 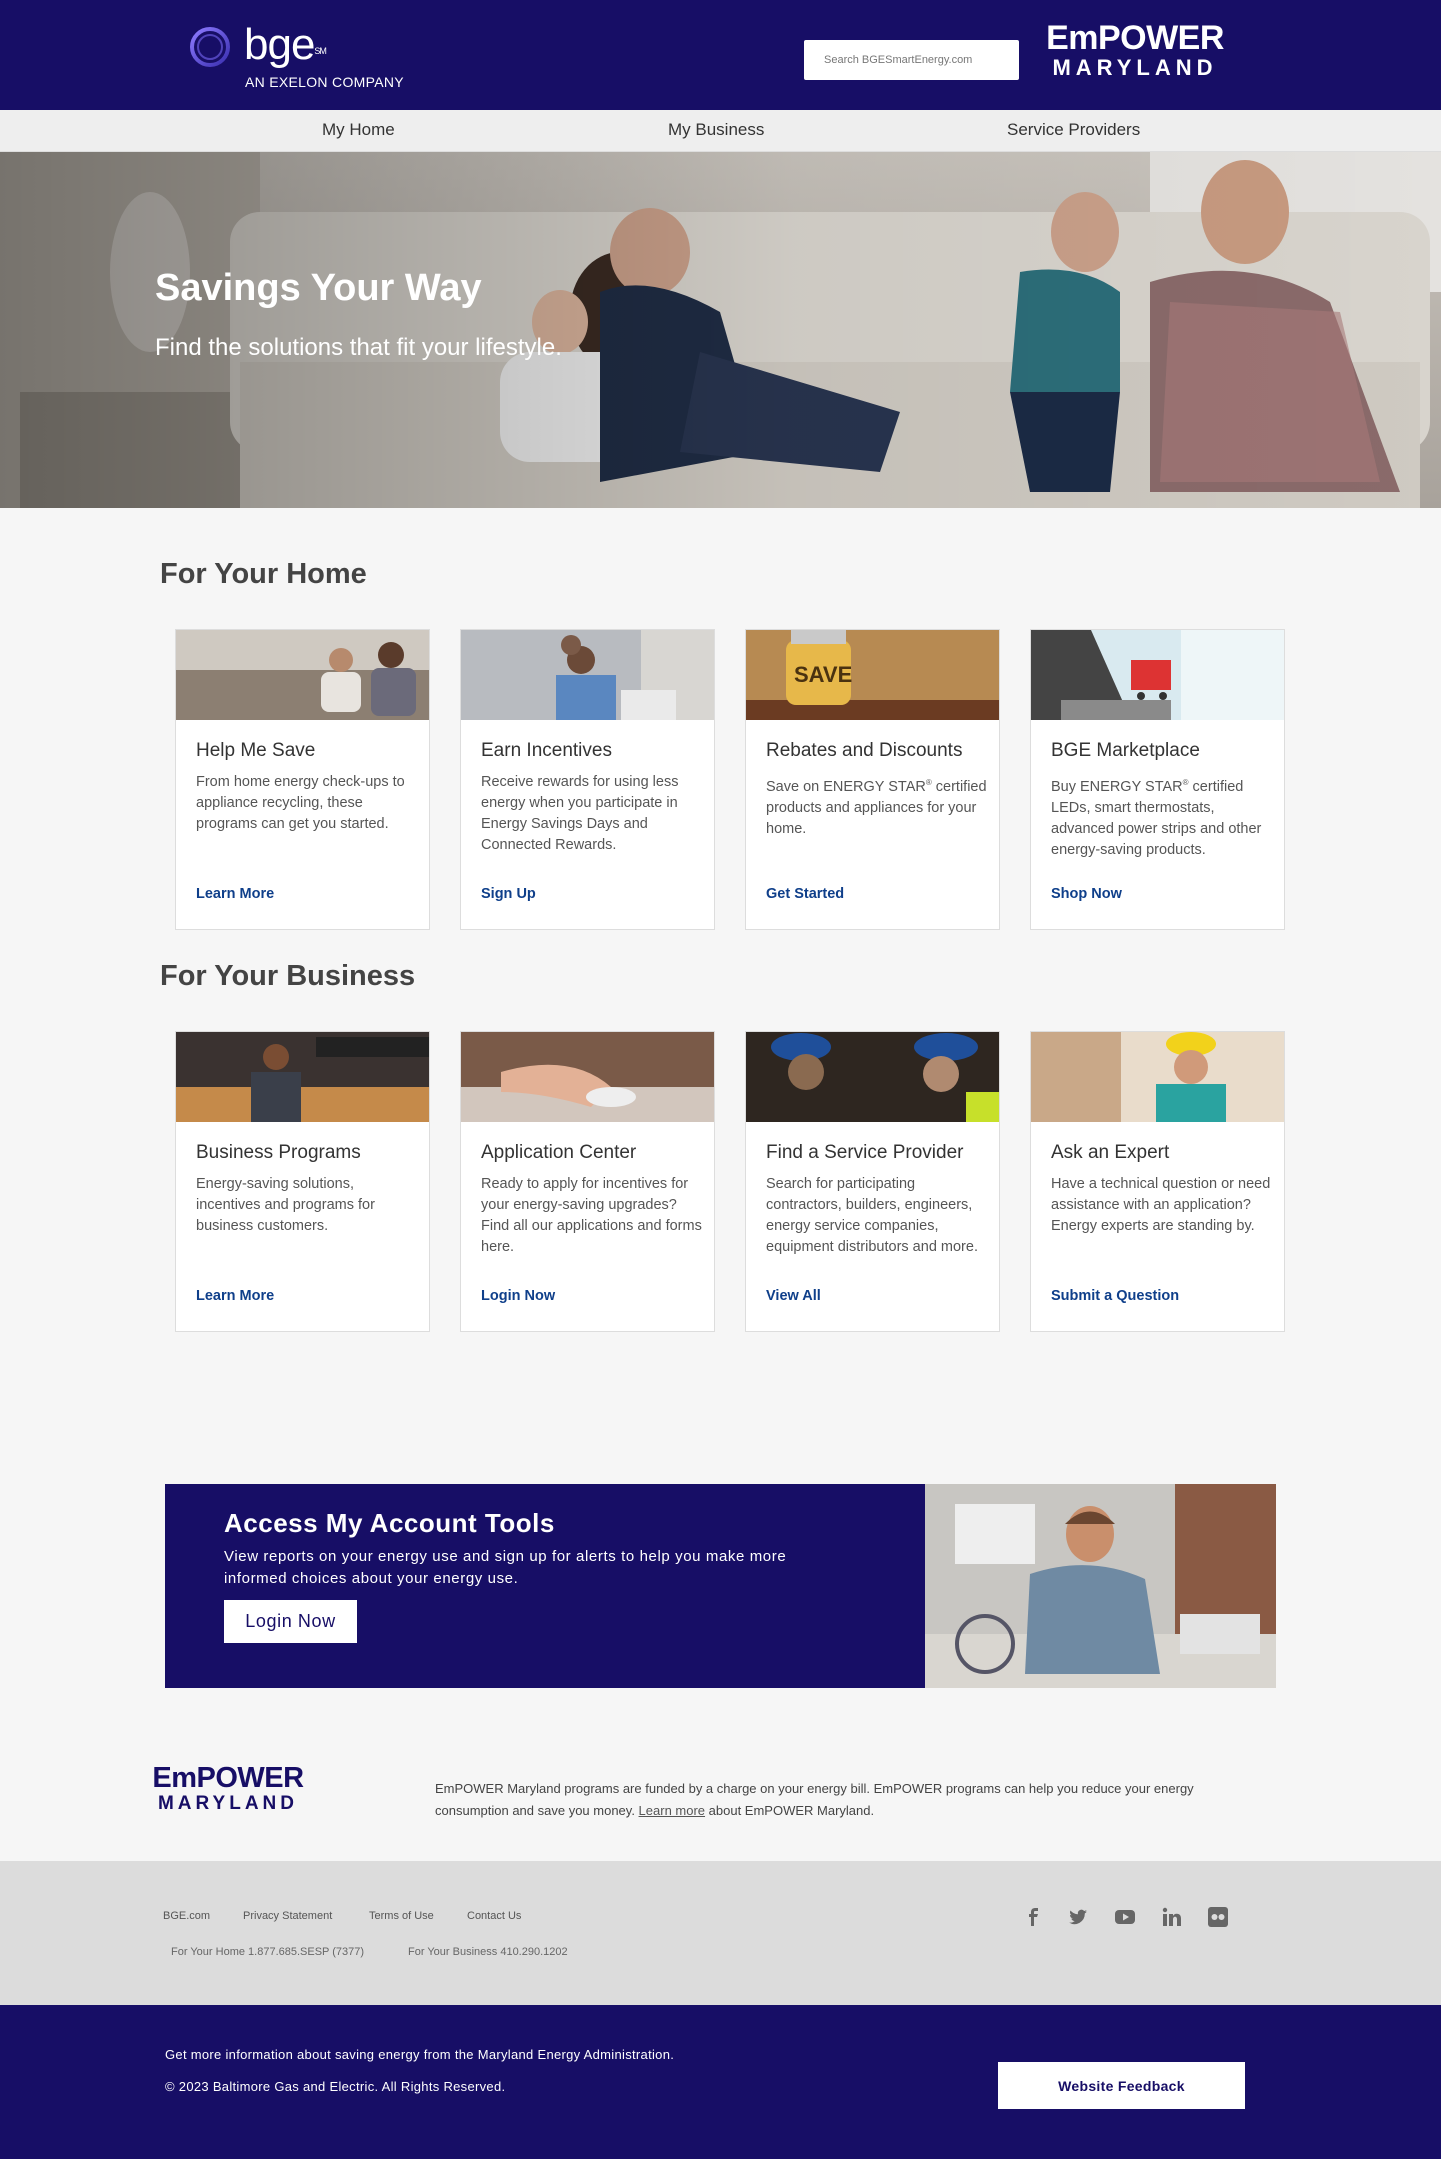 I want to click on card-title: Help Me Save, so click(x=256, y=750).